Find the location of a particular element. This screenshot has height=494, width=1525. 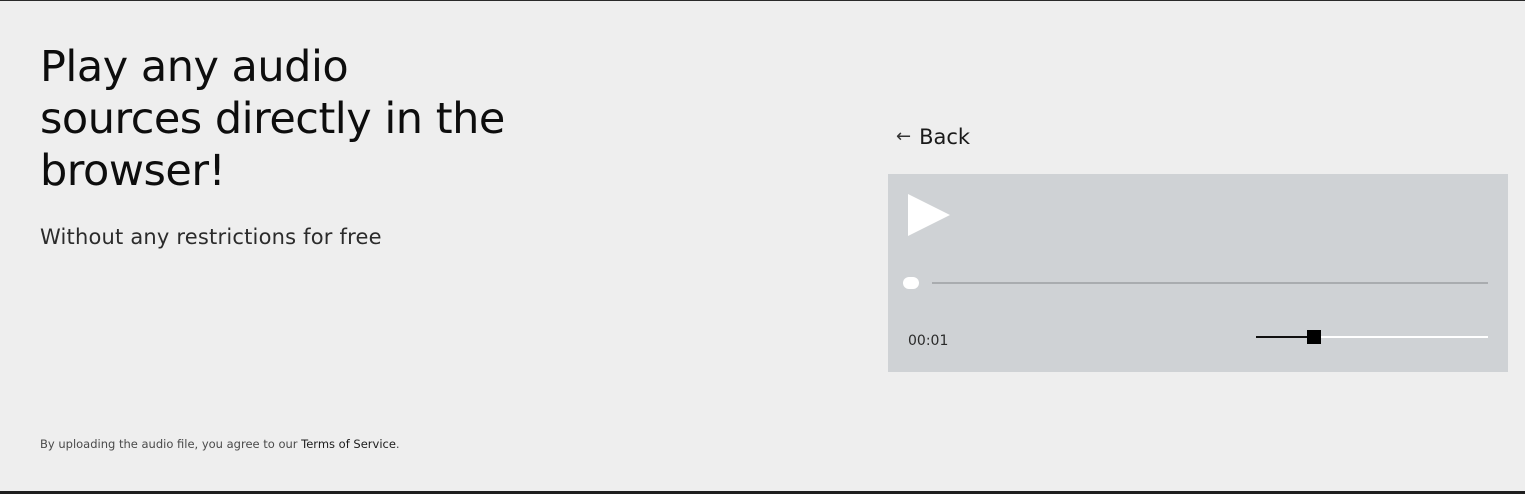

volume-slider is located at coordinates (1372, 337).